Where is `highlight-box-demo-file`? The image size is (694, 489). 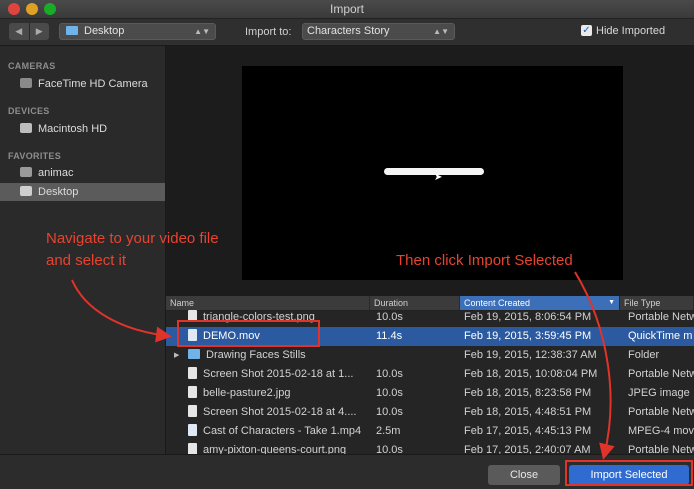
highlight-box-demo-file is located at coordinates (248, 333).